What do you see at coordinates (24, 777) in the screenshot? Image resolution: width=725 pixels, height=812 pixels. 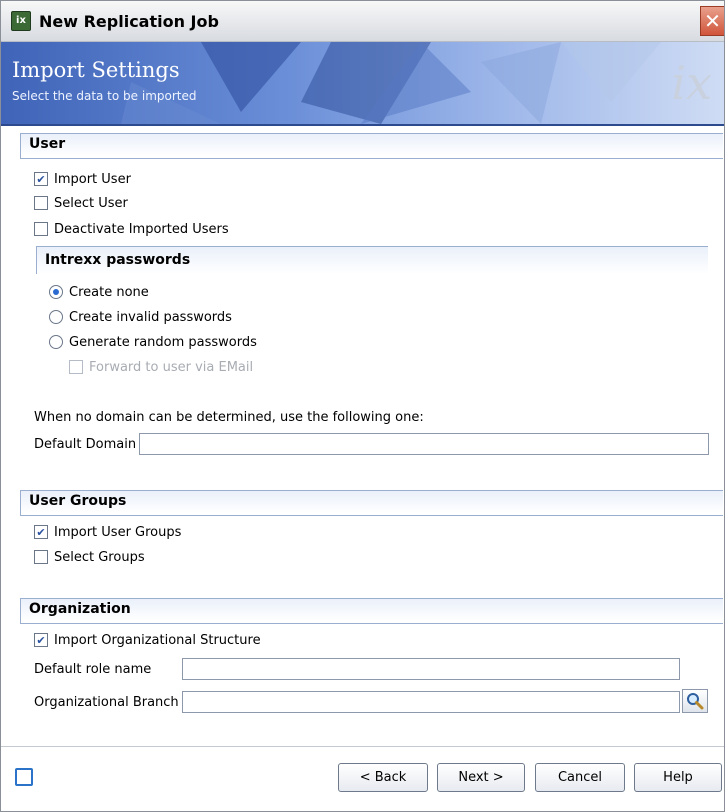 I see `context-help-icon` at bounding box center [24, 777].